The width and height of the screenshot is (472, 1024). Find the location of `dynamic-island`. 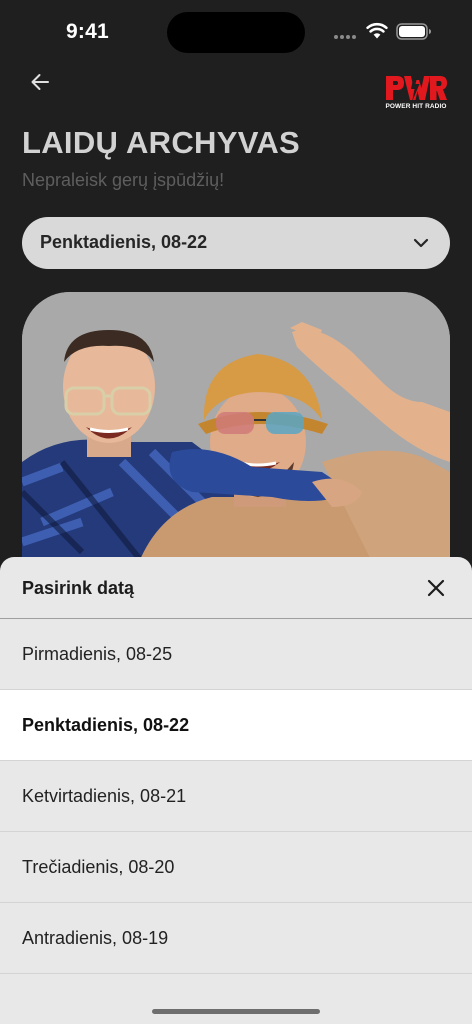

dynamic-island is located at coordinates (236, 32).